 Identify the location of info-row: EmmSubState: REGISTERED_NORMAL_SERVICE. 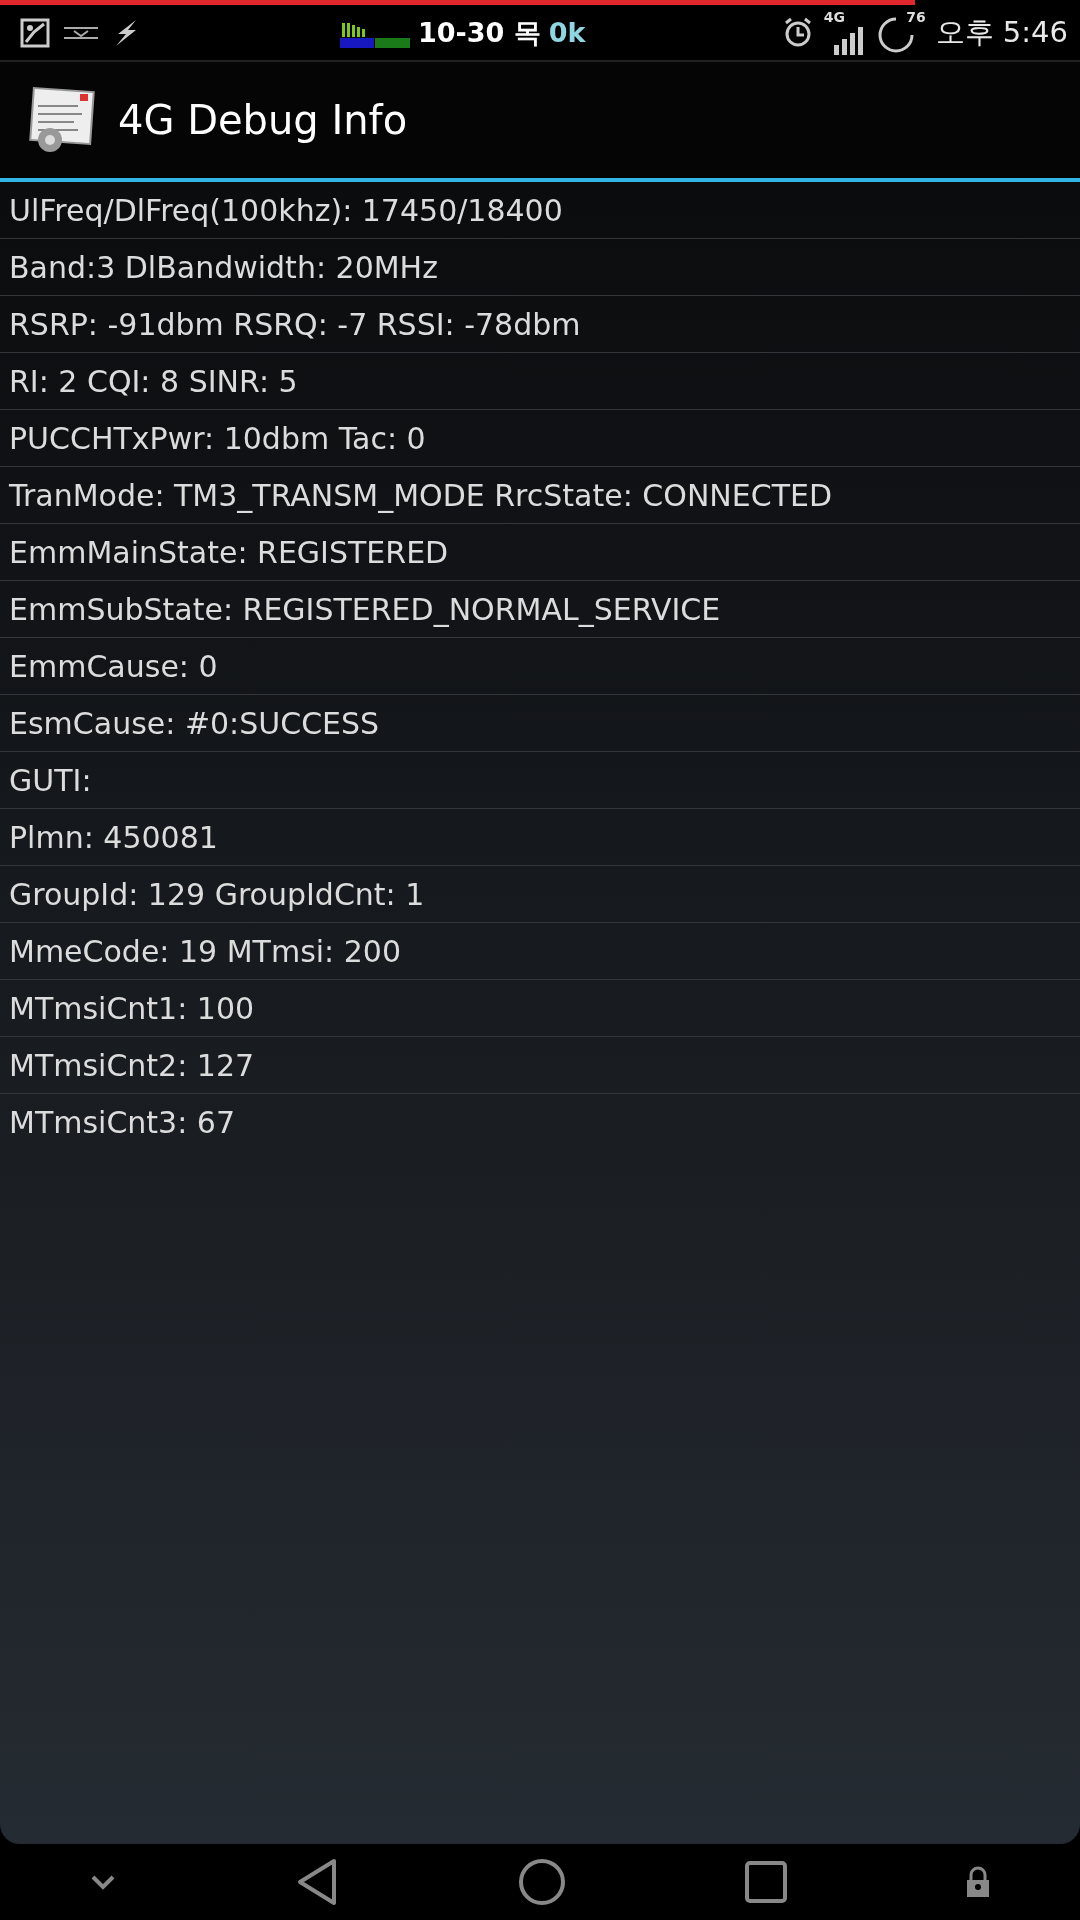
(540, 609).